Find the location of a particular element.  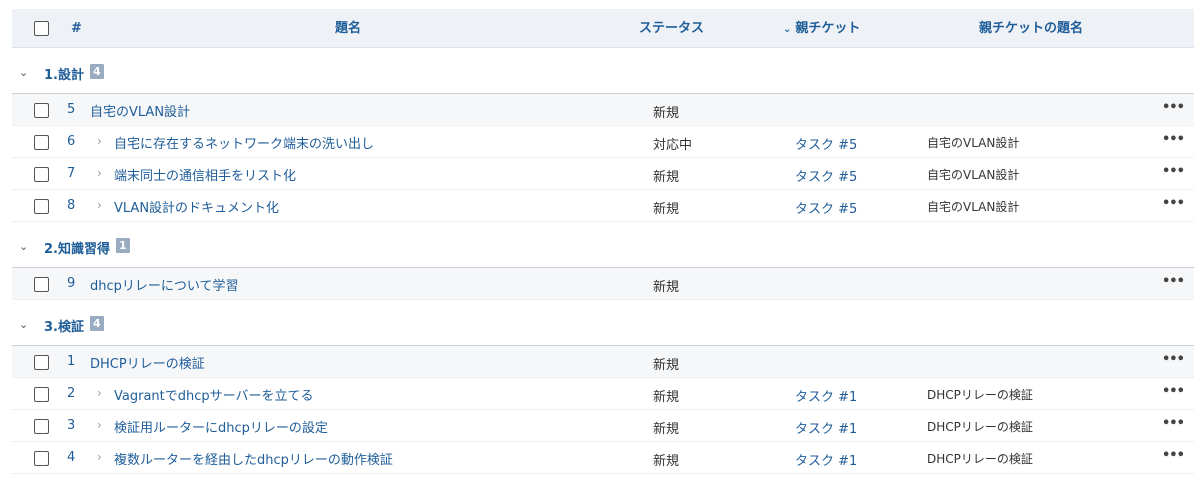

column-header-status: ステータス is located at coordinates (671, 28).